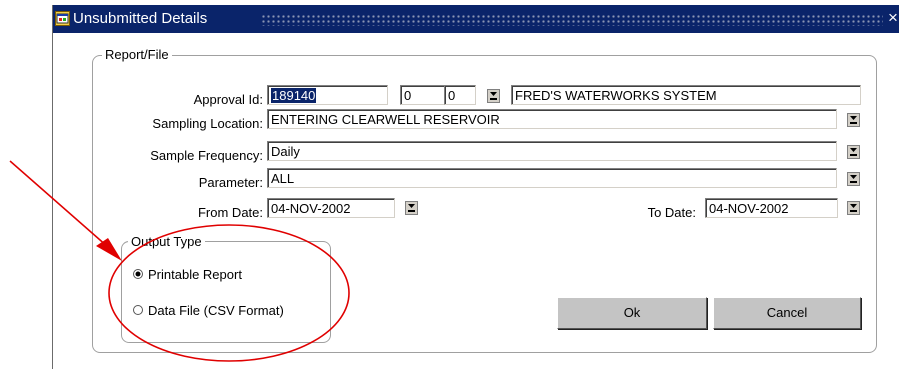 Image resolution: width=899 pixels, height=371 pixels. Describe the element at coordinates (327, 95) in the screenshot. I see `approval-id-field: 189140` at that location.